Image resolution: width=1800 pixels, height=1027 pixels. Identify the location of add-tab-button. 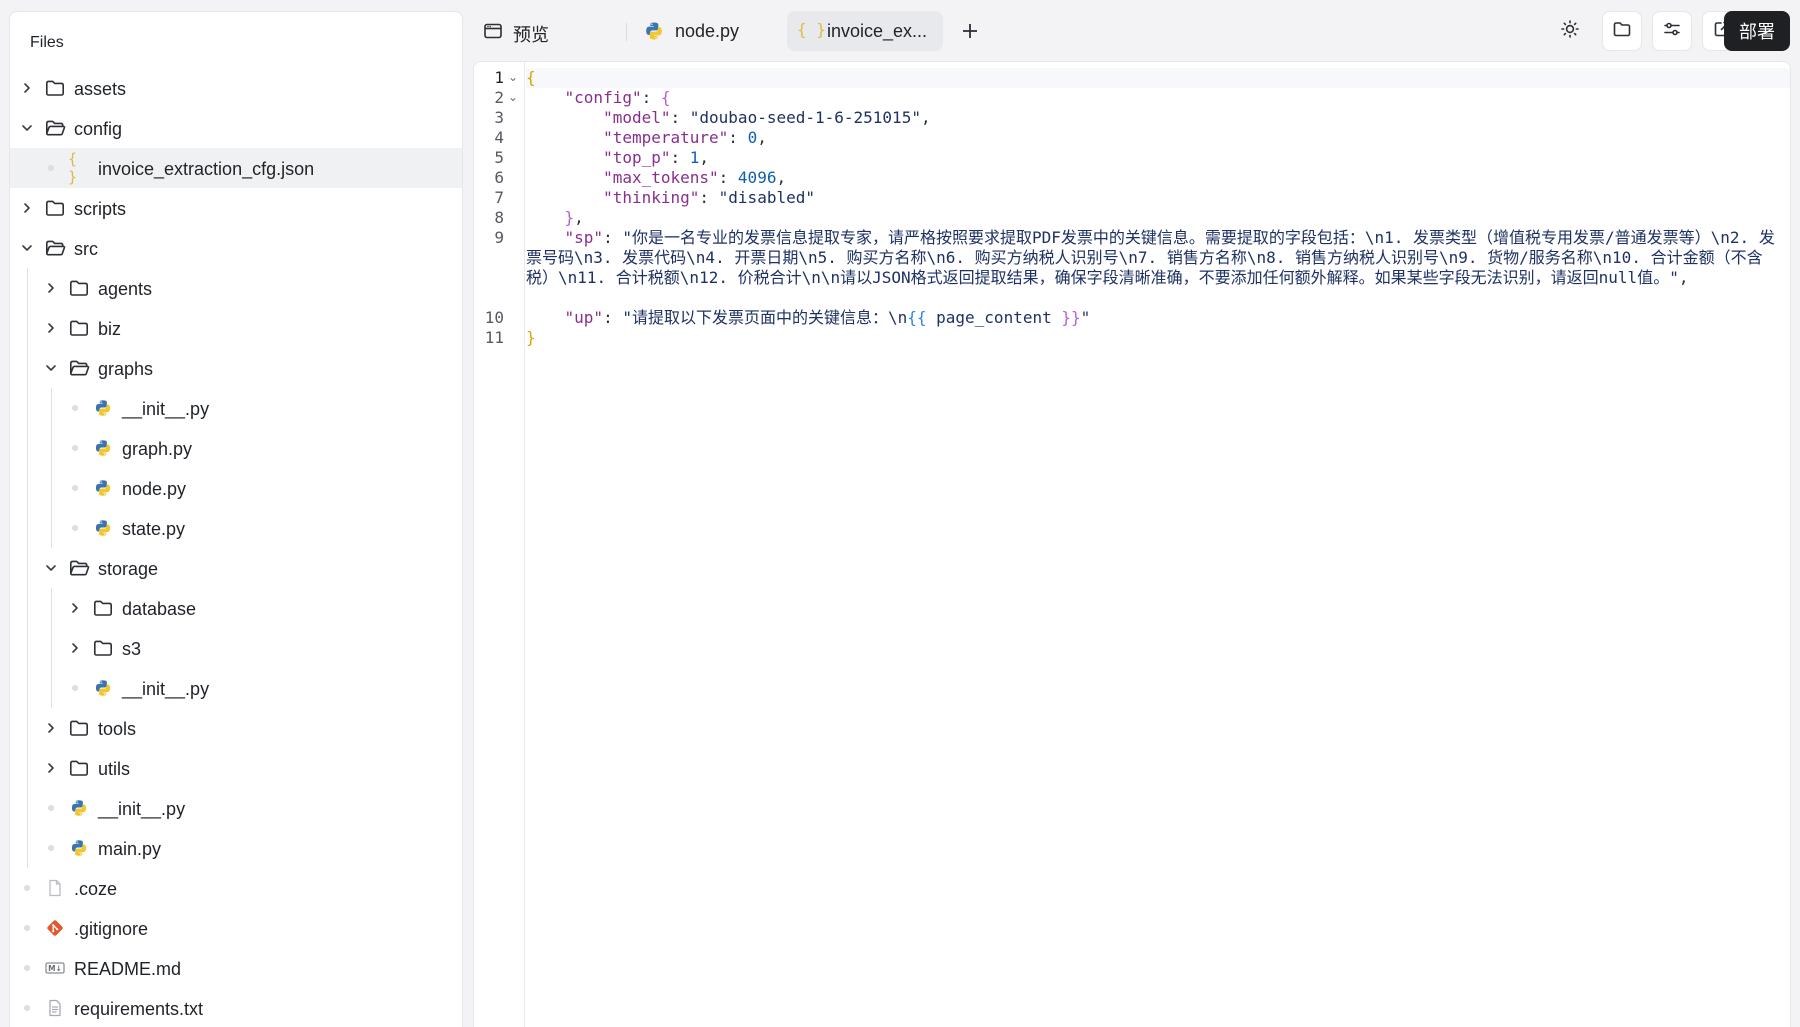
(970, 31).